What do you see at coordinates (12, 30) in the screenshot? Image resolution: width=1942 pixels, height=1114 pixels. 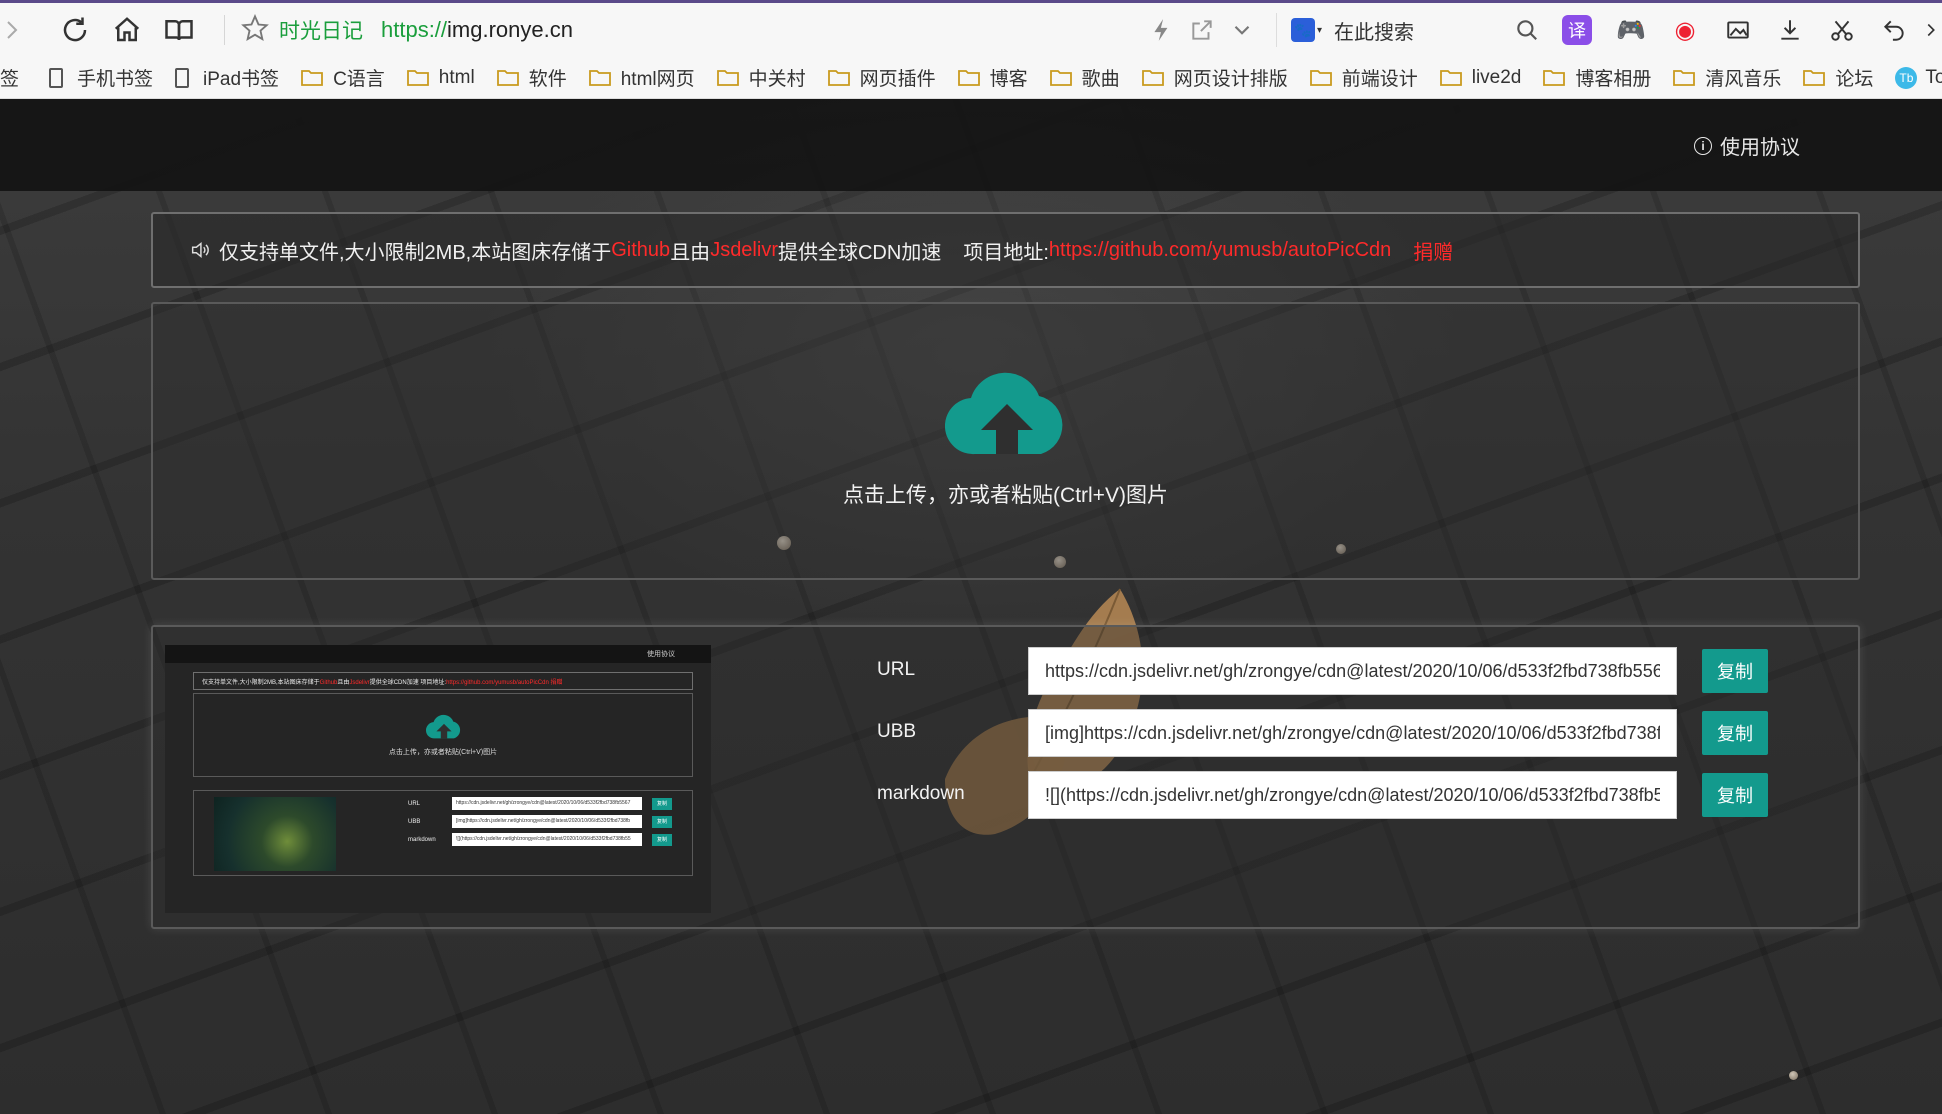 I see `forward-icon` at bounding box center [12, 30].